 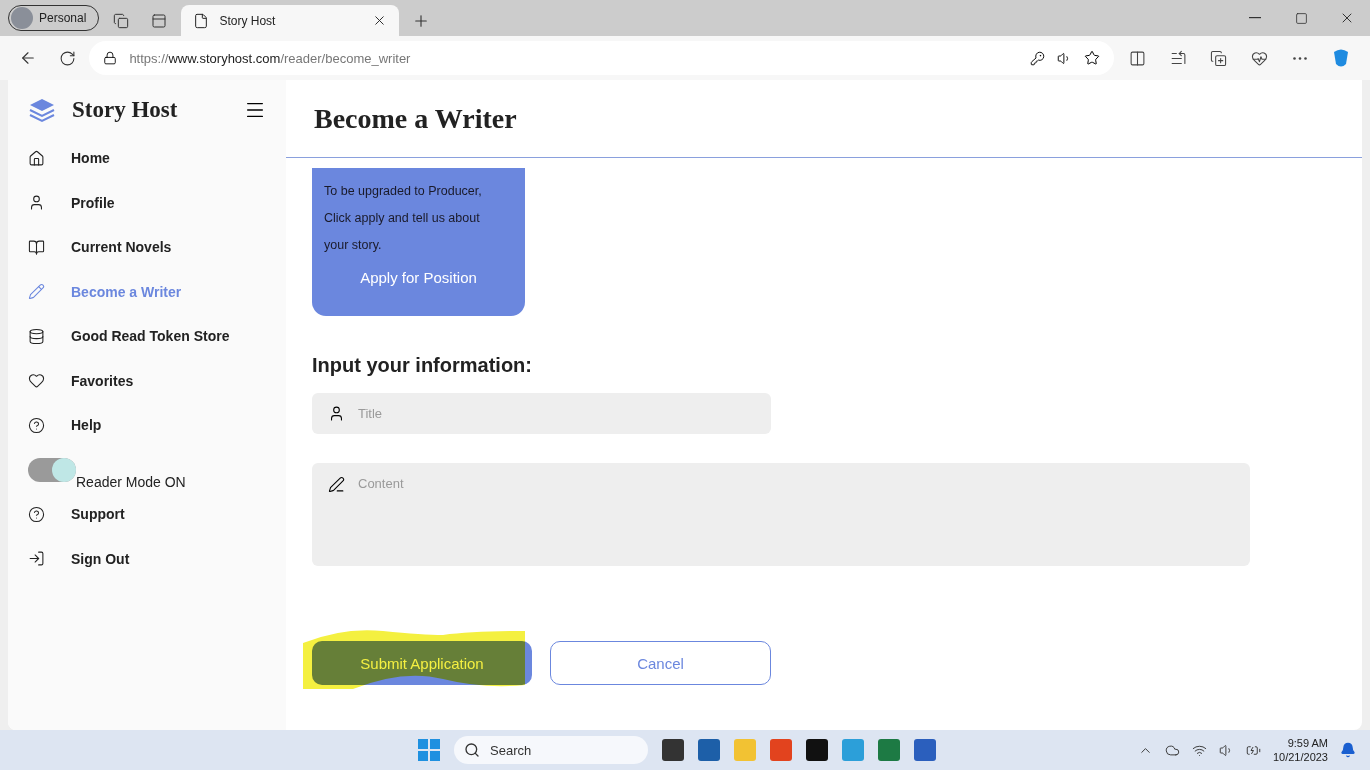 What do you see at coordinates (1255, 18) in the screenshot?
I see `minimize-icon` at bounding box center [1255, 18].